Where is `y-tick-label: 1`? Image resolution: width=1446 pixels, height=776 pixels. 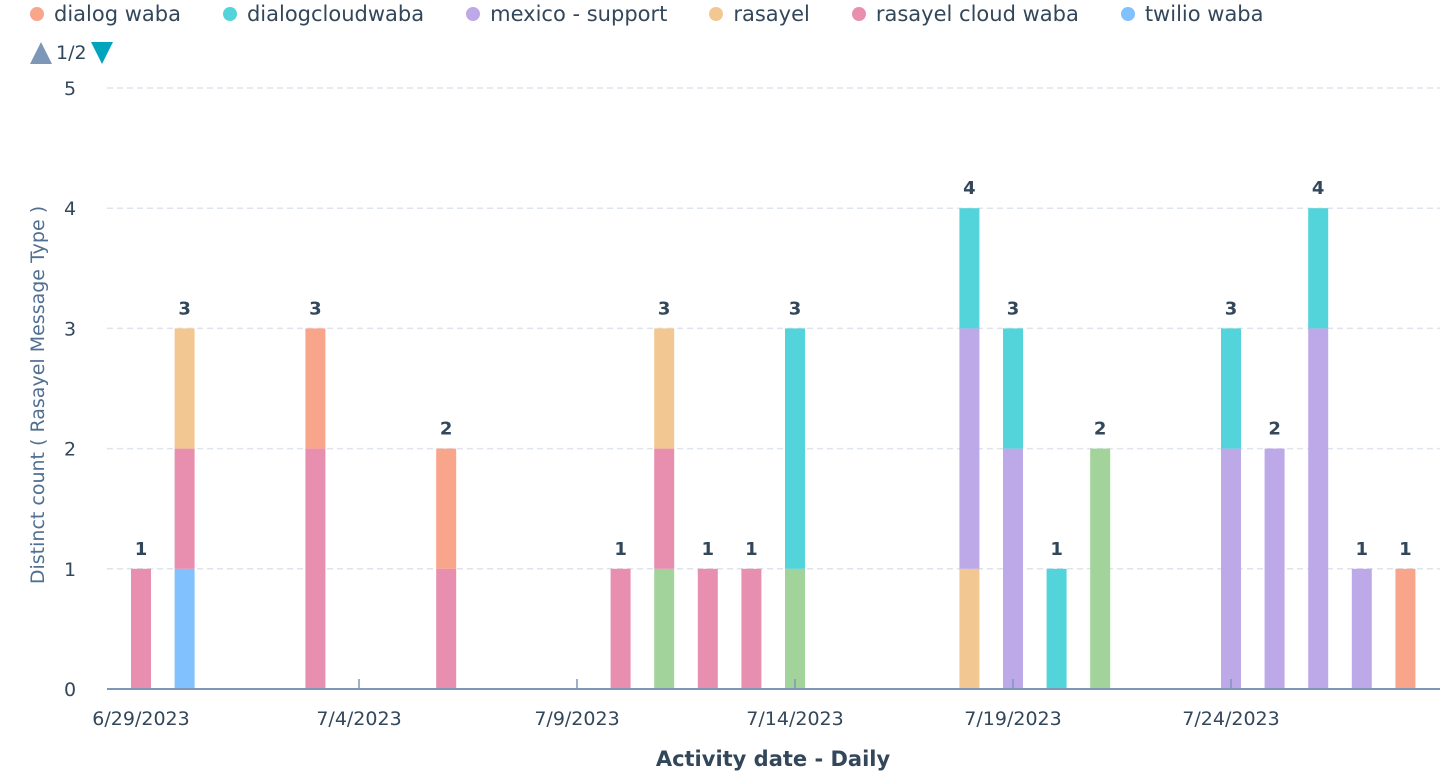 y-tick-label: 1 is located at coordinates (70, 570).